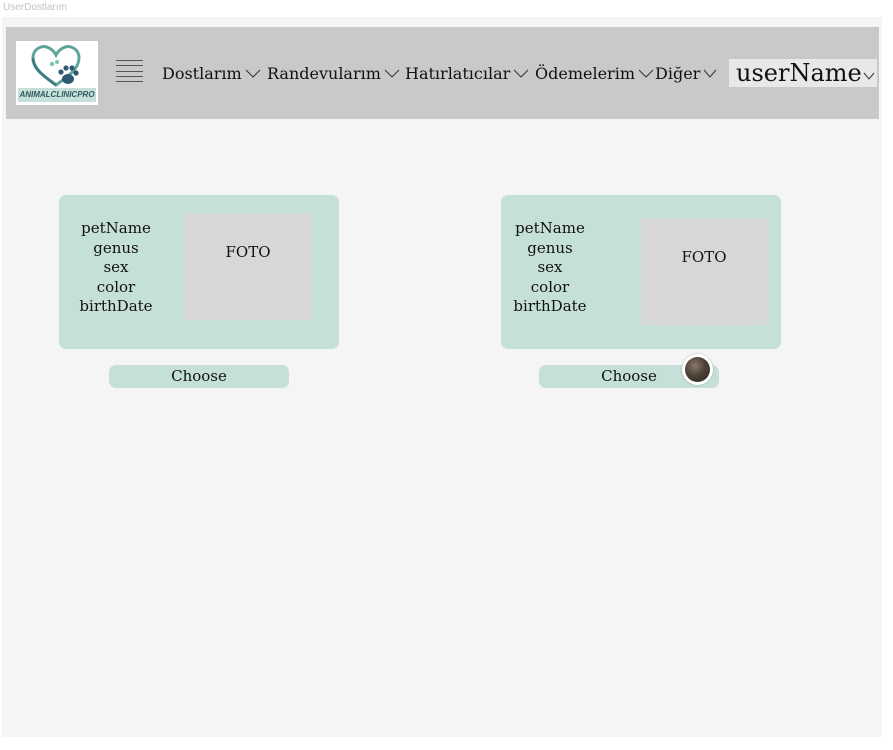 This screenshot has width=893, height=750. I want to click on nav-item-odemelerim: Ödemelerim, so click(594, 73).